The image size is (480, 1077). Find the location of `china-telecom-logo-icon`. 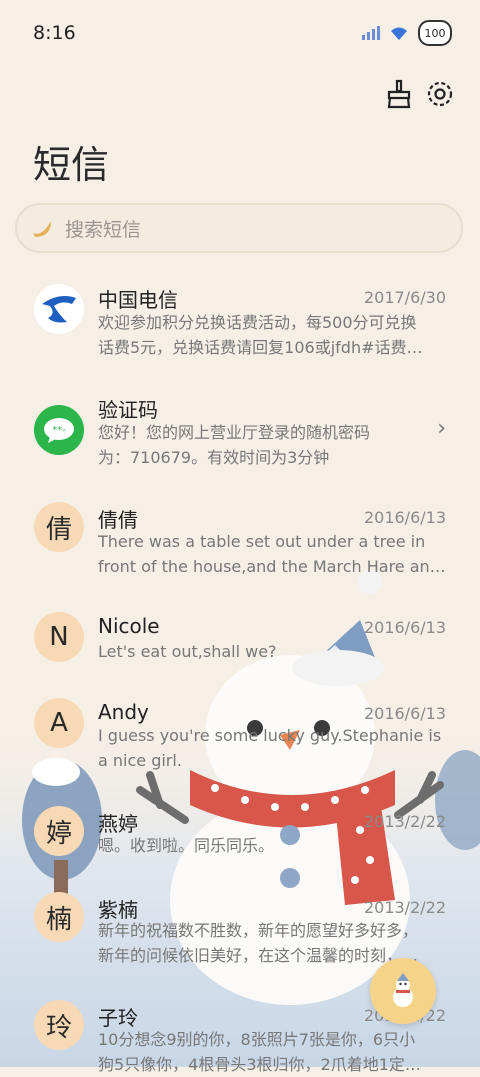

china-telecom-logo-icon is located at coordinates (59, 309).